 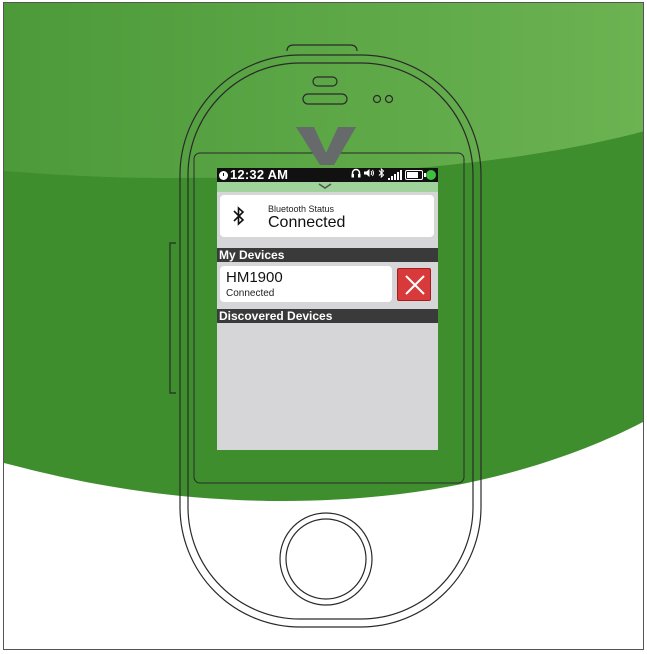 I want to click on notification-pull-tab, so click(x=327, y=187).